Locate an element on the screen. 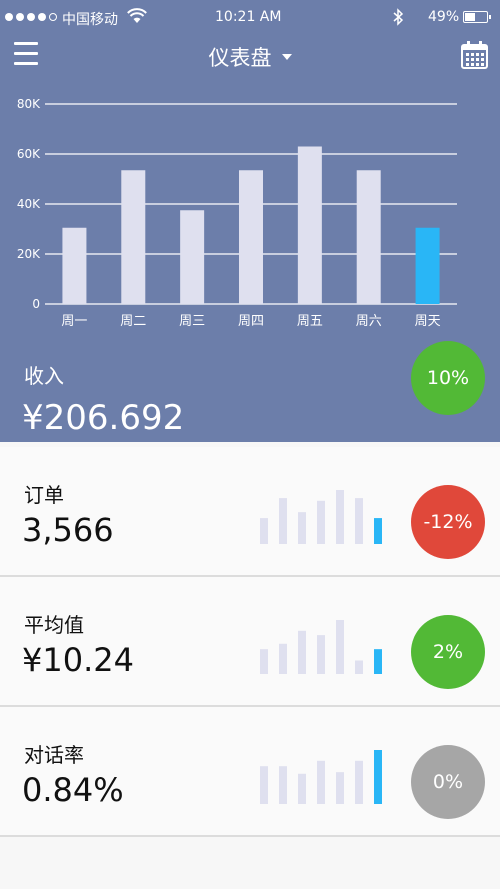 Image resolution: width=500 pixels, height=889 pixels. card-value: 3,566 is located at coordinates (68, 530).